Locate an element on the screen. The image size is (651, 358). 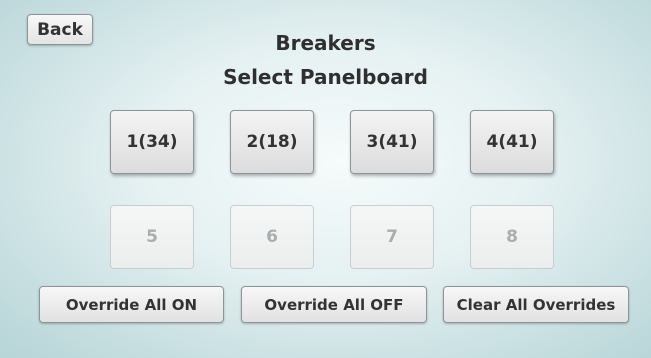
panel-button-7: 7 is located at coordinates (392, 237).